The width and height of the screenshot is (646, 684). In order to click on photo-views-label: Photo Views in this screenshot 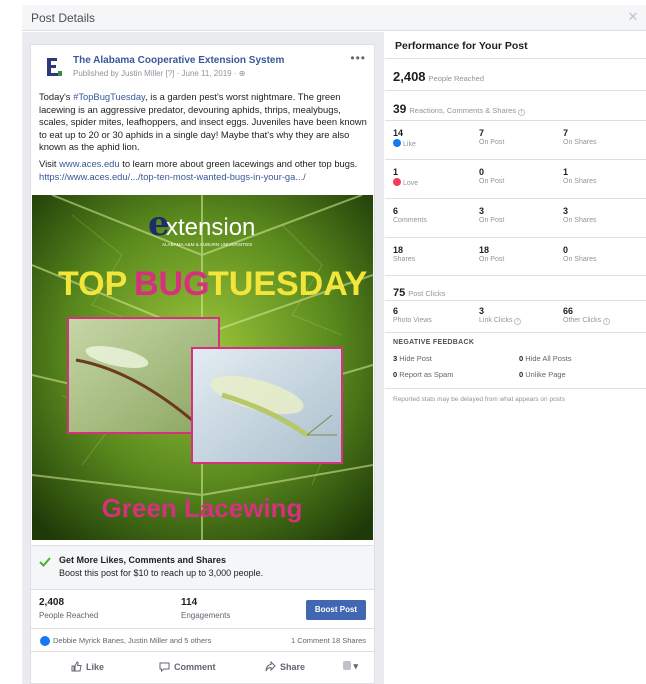, I will do `click(412, 320)`.